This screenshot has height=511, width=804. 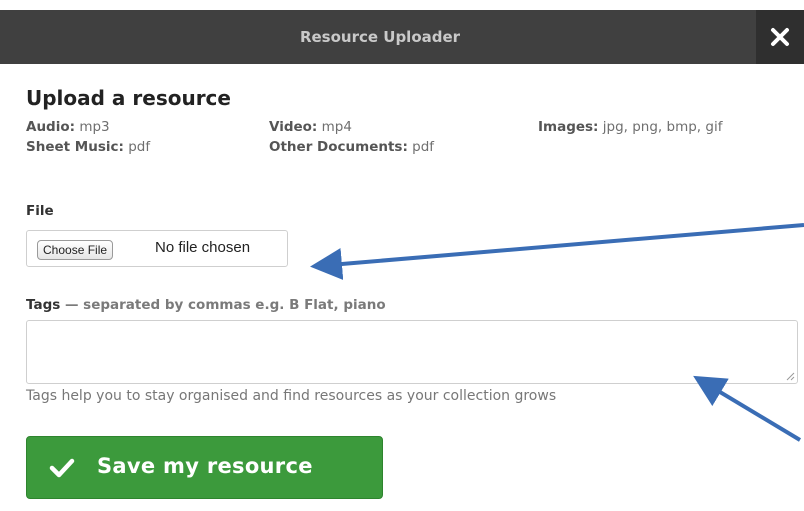 I want to click on file-types-column-1: Audio: mp3 Sheet Music: pdf, so click(x=88, y=137).